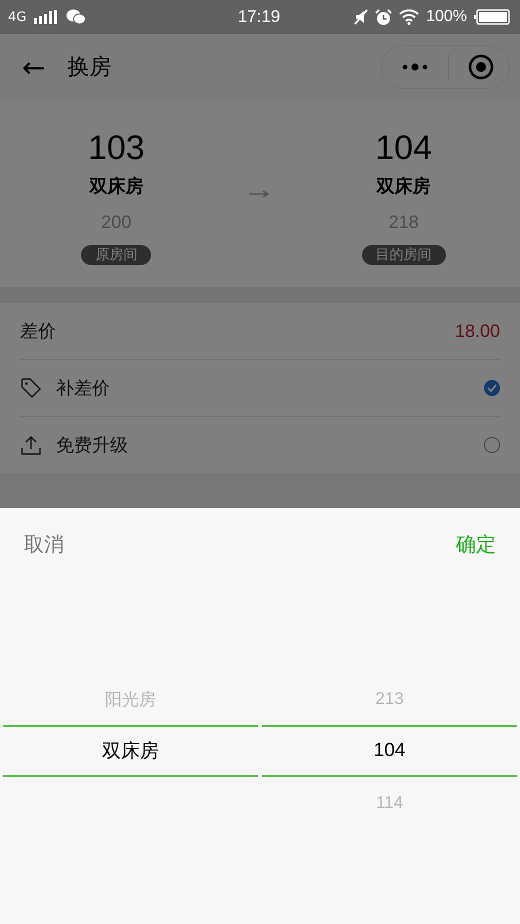 This screenshot has width=520, height=924. What do you see at coordinates (31, 445) in the screenshot?
I see `upload-icon` at bounding box center [31, 445].